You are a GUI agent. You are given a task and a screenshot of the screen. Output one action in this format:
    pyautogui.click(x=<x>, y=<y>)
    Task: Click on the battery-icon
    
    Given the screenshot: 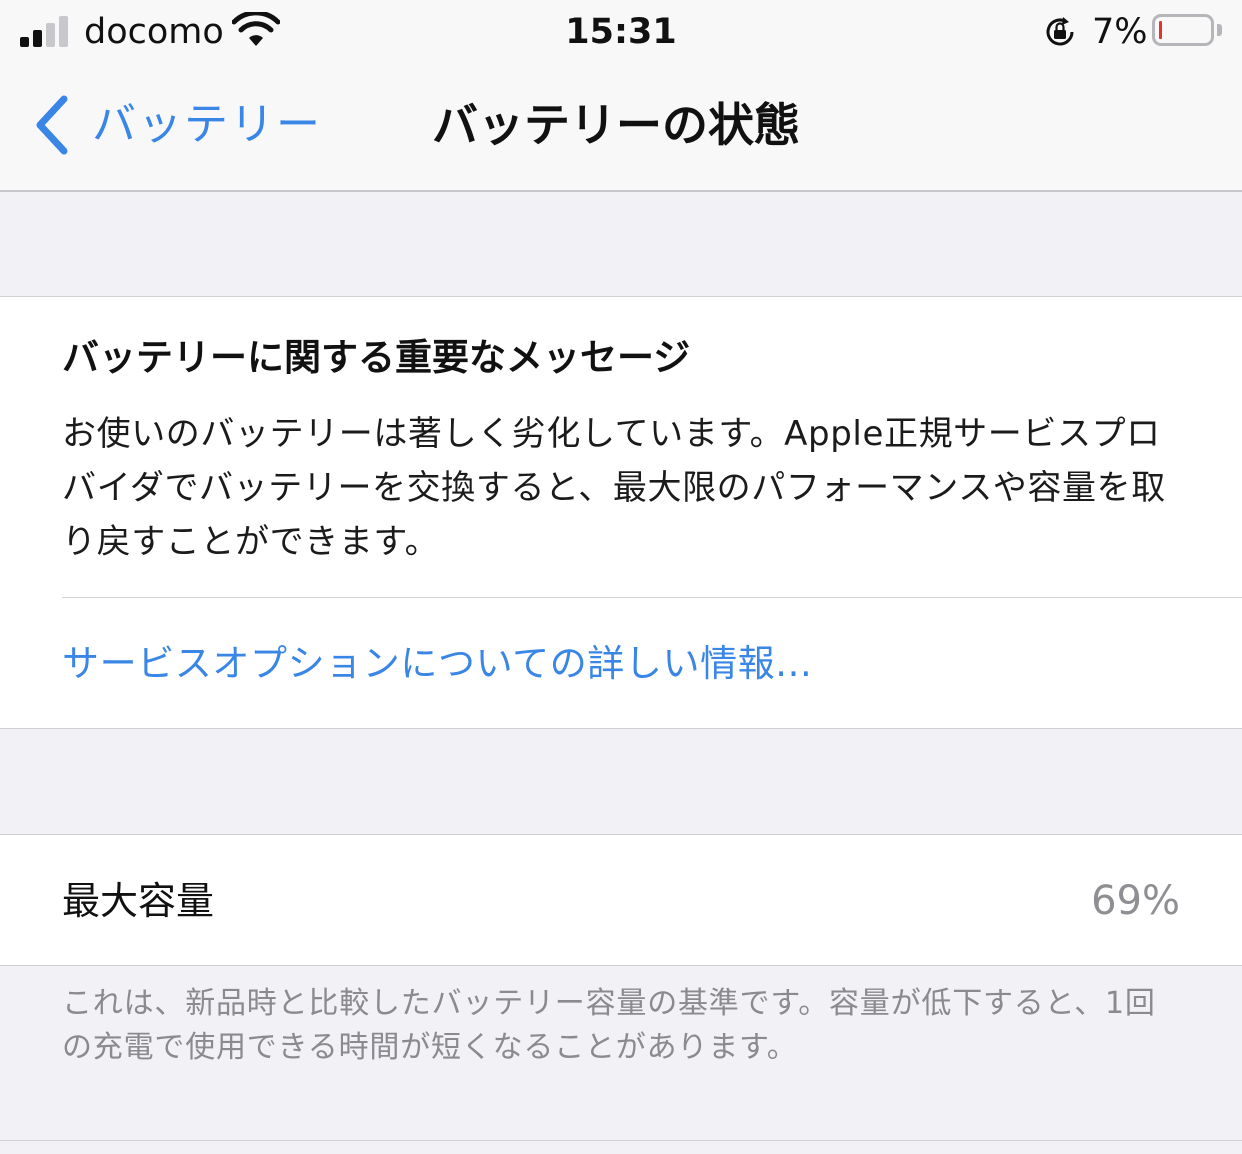 What is the action you would take?
    pyautogui.click(x=1183, y=30)
    